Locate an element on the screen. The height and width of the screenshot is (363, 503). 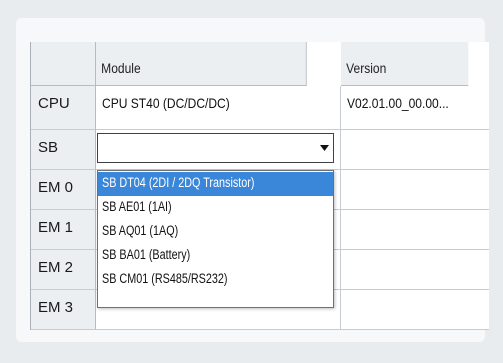
dropdown-option-sb-cm01: SB CM01 (RS485/RS232) is located at coordinates (215, 280).